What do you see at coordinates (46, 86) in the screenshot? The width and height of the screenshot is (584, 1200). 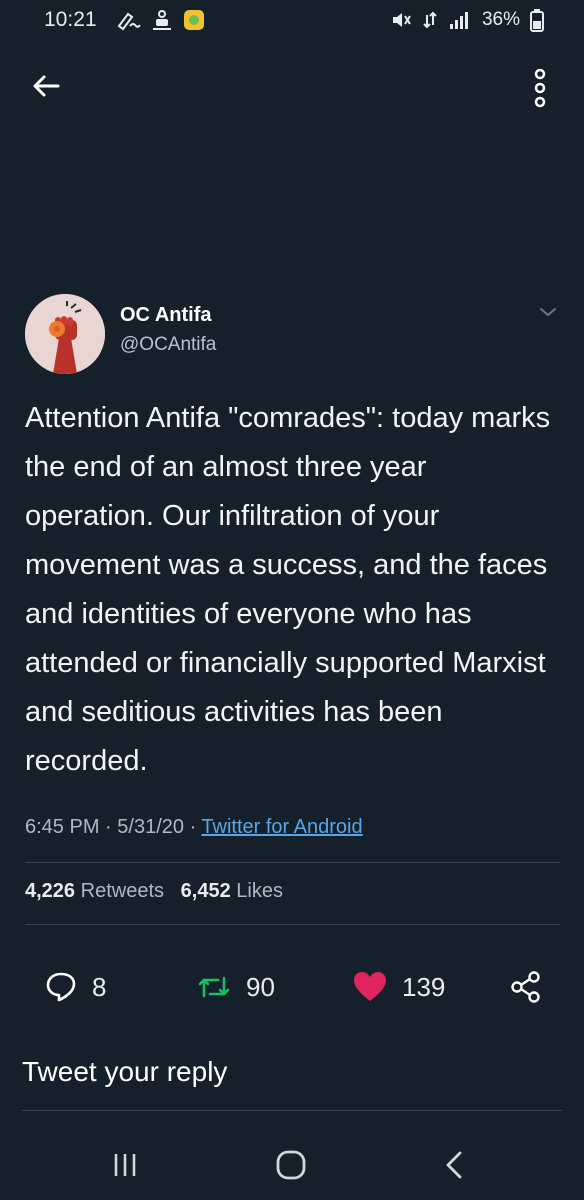 I see `back-arrow-icon` at bounding box center [46, 86].